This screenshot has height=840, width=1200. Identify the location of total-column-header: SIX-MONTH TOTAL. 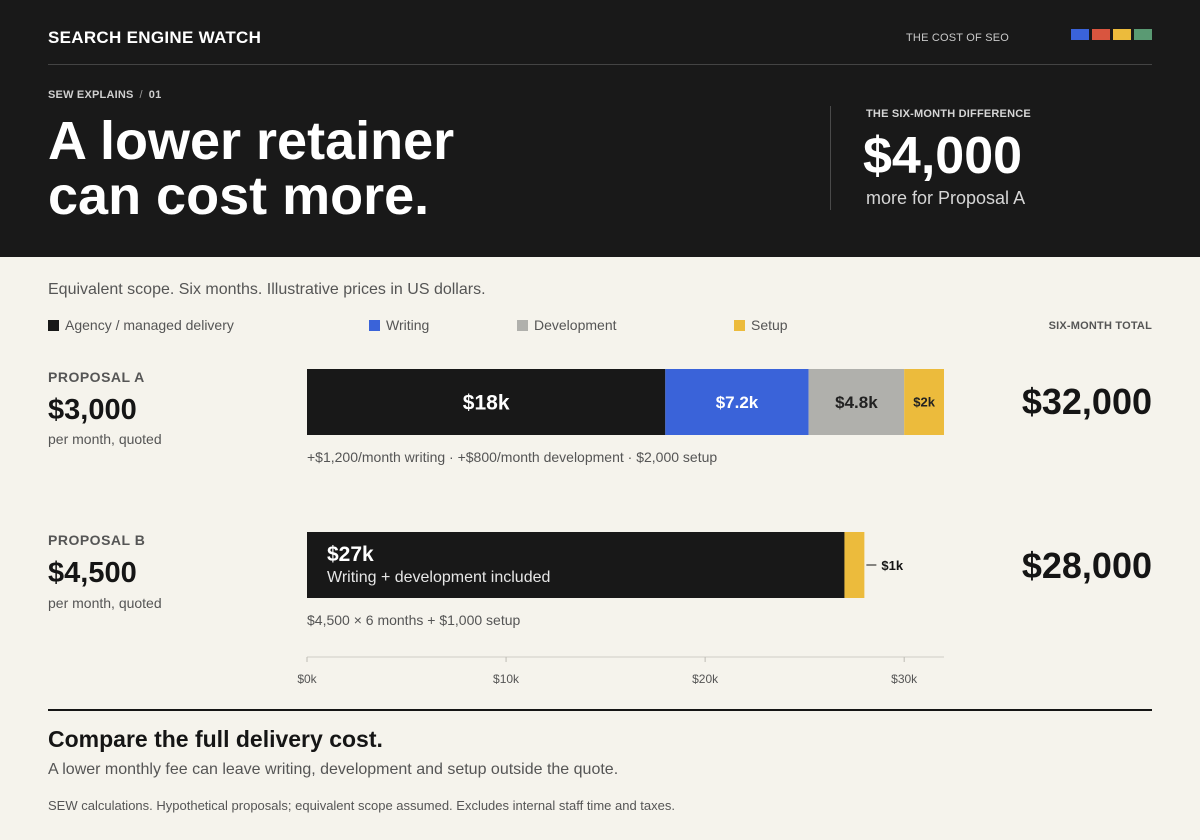
(1100, 326).